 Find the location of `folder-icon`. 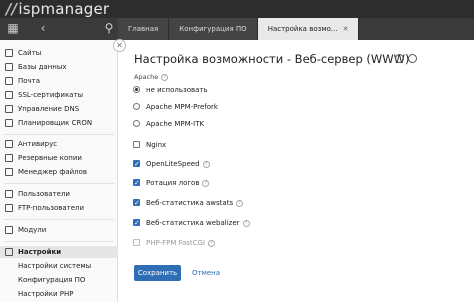

folder-icon is located at coordinates (9, 172).